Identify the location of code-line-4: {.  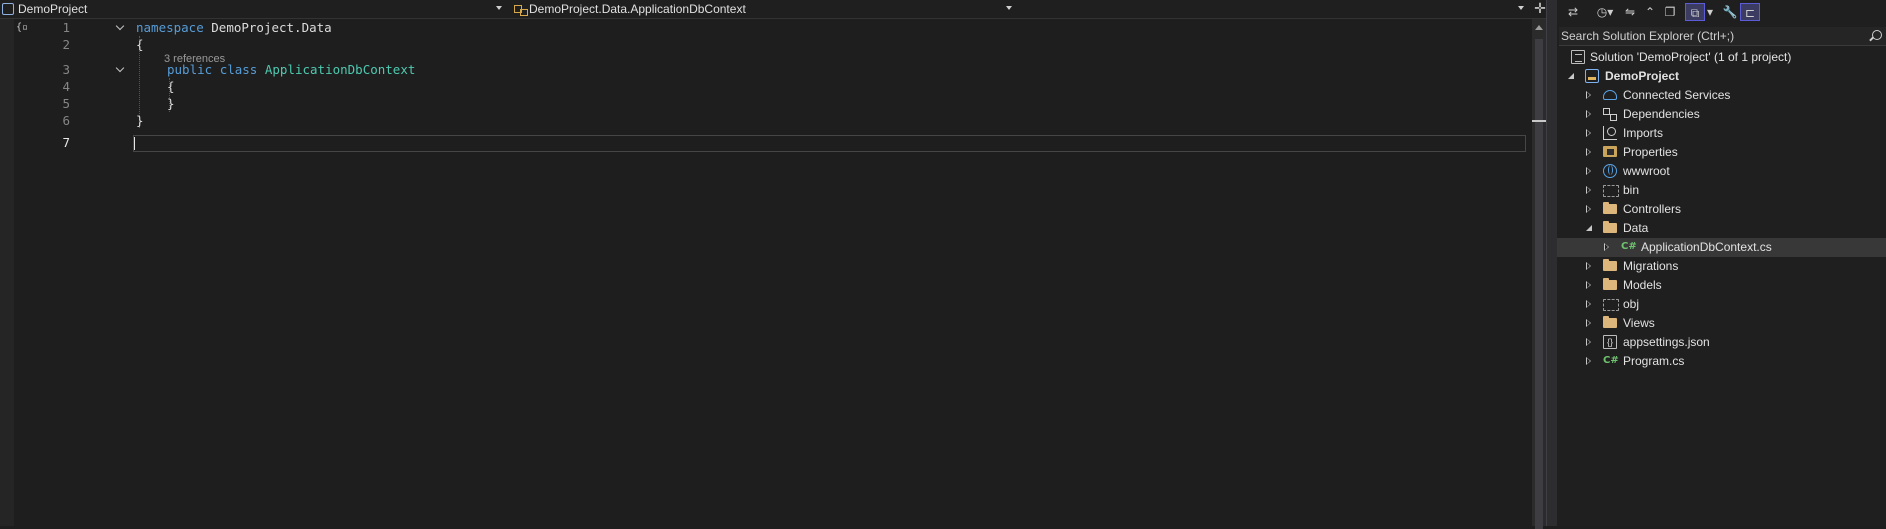
(171, 86).